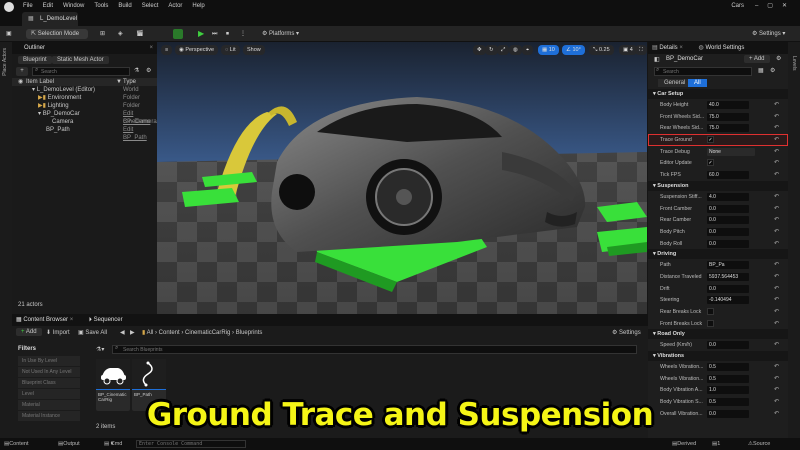  What do you see at coordinates (626, 332) in the screenshot?
I see `content-settings-button: ⚙ Settings` at bounding box center [626, 332].